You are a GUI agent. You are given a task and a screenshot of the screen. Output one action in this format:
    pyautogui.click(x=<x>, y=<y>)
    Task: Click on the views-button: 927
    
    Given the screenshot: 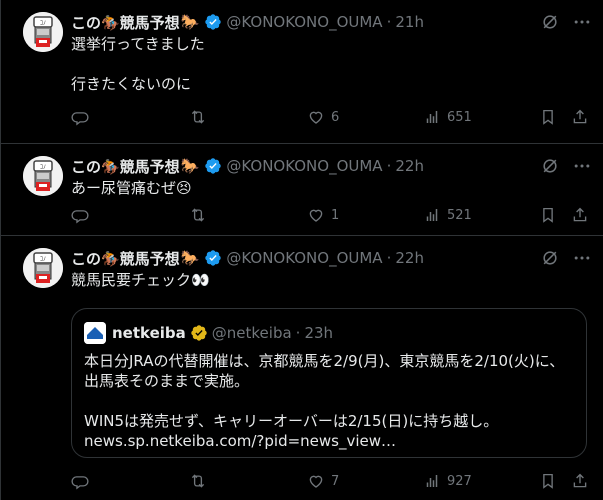 What is the action you would take?
    pyautogui.click(x=447, y=481)
    